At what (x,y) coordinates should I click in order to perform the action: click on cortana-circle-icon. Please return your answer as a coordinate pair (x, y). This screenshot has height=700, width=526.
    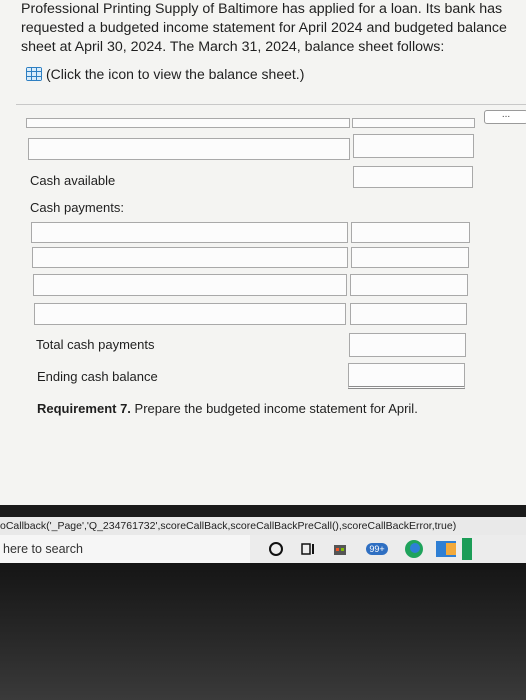
    Looking at the image, I should click on (276, 549).